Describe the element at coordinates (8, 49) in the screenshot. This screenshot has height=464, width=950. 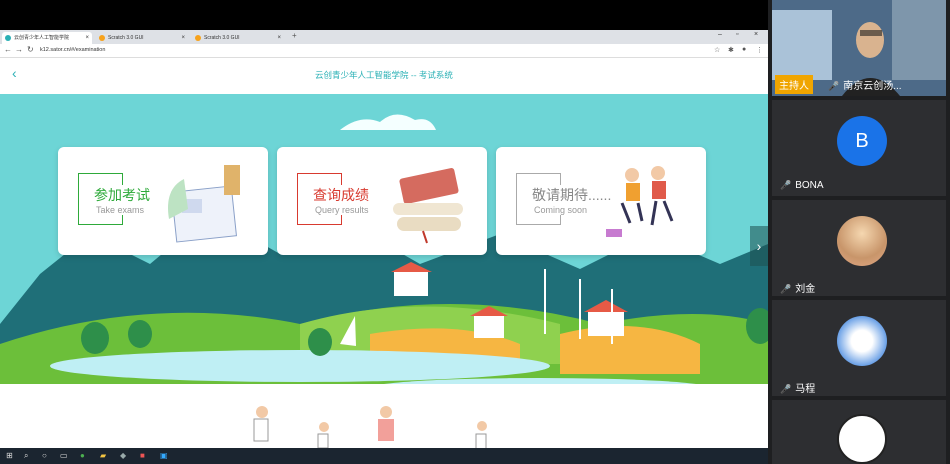
I see `back-arrow-icon: ←` at that location.